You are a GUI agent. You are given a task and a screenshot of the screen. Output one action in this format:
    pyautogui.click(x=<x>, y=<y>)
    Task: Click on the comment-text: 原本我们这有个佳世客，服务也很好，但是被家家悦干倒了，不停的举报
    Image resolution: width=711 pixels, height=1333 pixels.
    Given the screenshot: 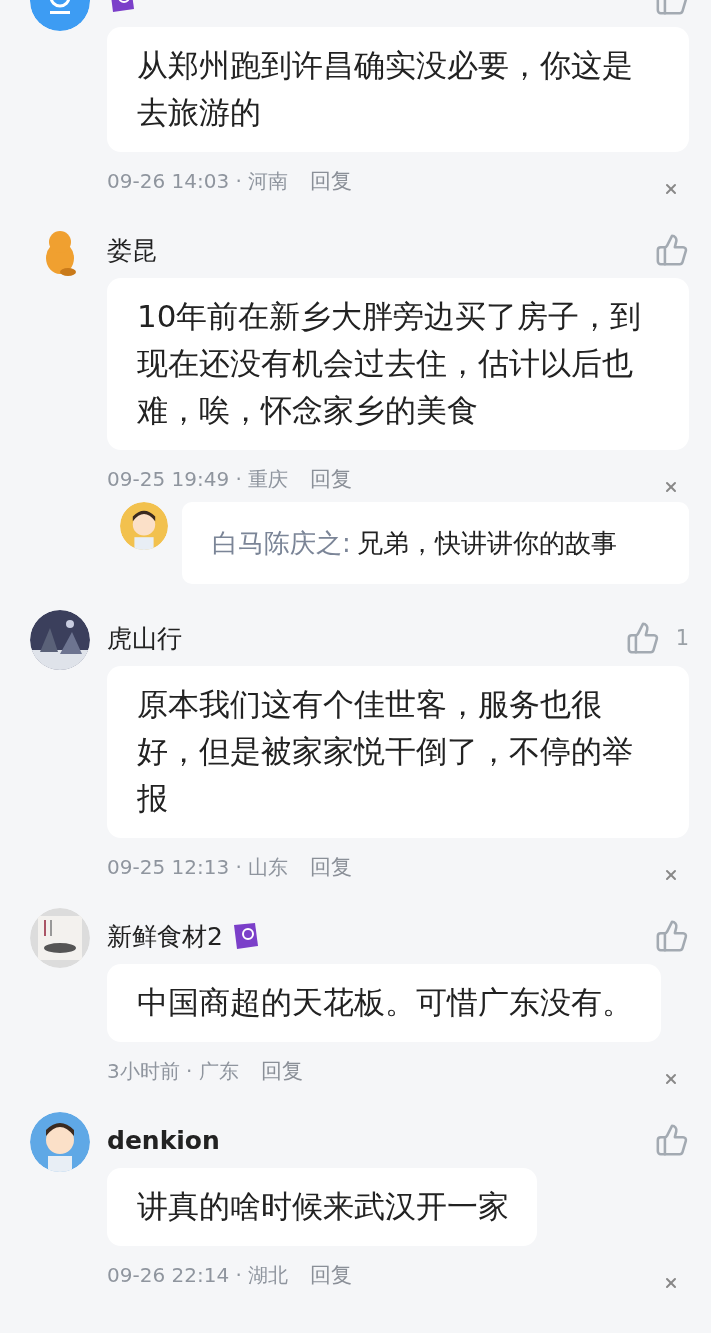 What is the action you would take?
    pyautogui.click(x=398, y=752)
    